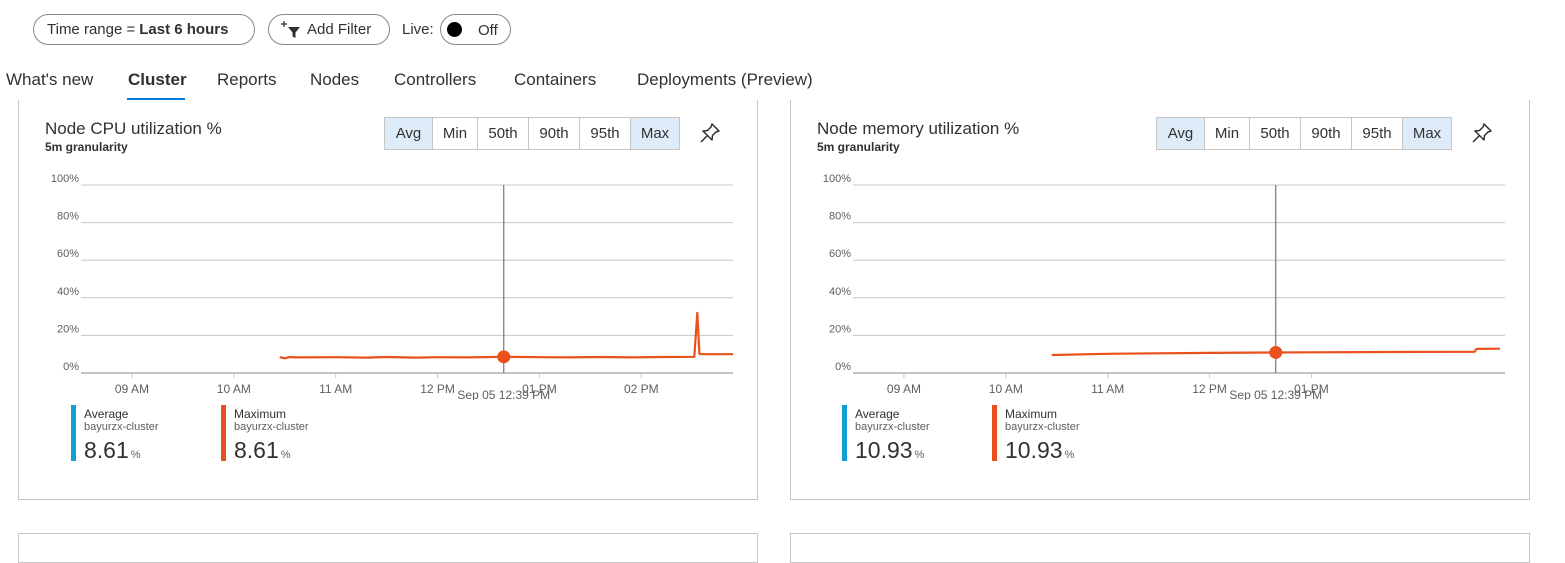  What do you see at coordinates (475, 29) in the screenshot?
I see `live-toggle: Off` at bounding box center [475, 29].